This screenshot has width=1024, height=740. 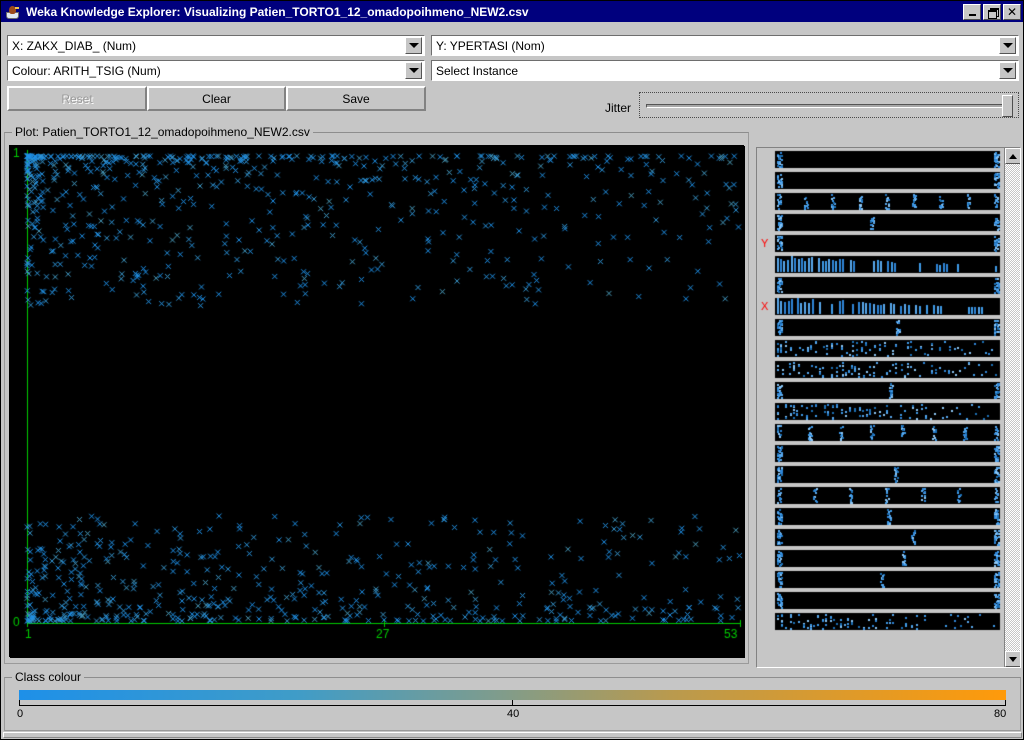 What do you see at coordinates (618, 108) in the screenshot?
I see `jitter-label: Jitter` at bounding box center [618, 108].